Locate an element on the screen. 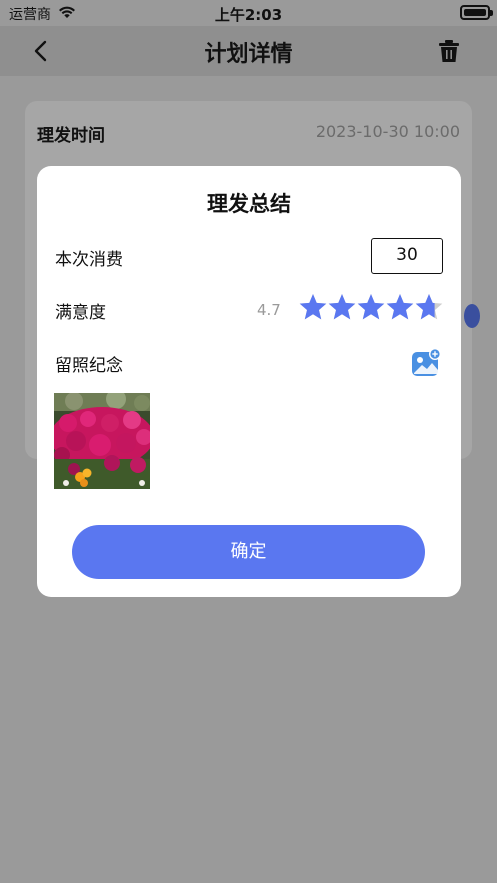 The height and width of the screenshot is (883, 497). dialog-title: 理发总结 is located at coordinates (249, 204).